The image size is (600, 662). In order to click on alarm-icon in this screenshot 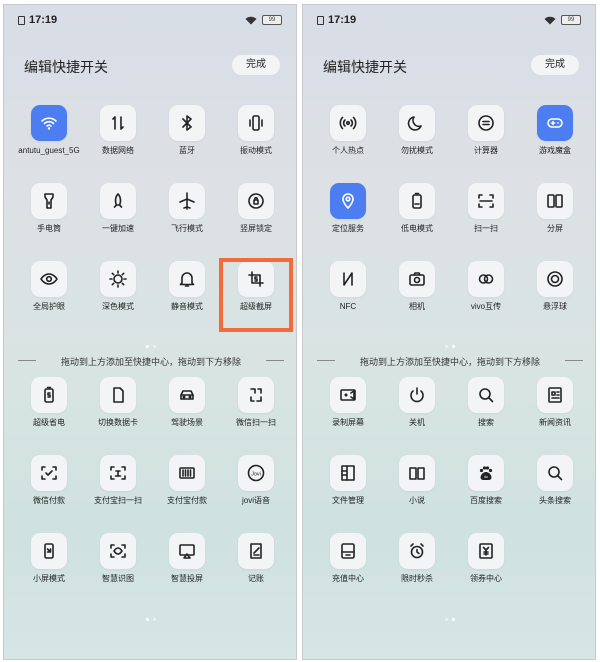, I will do `click(417, 551)`.